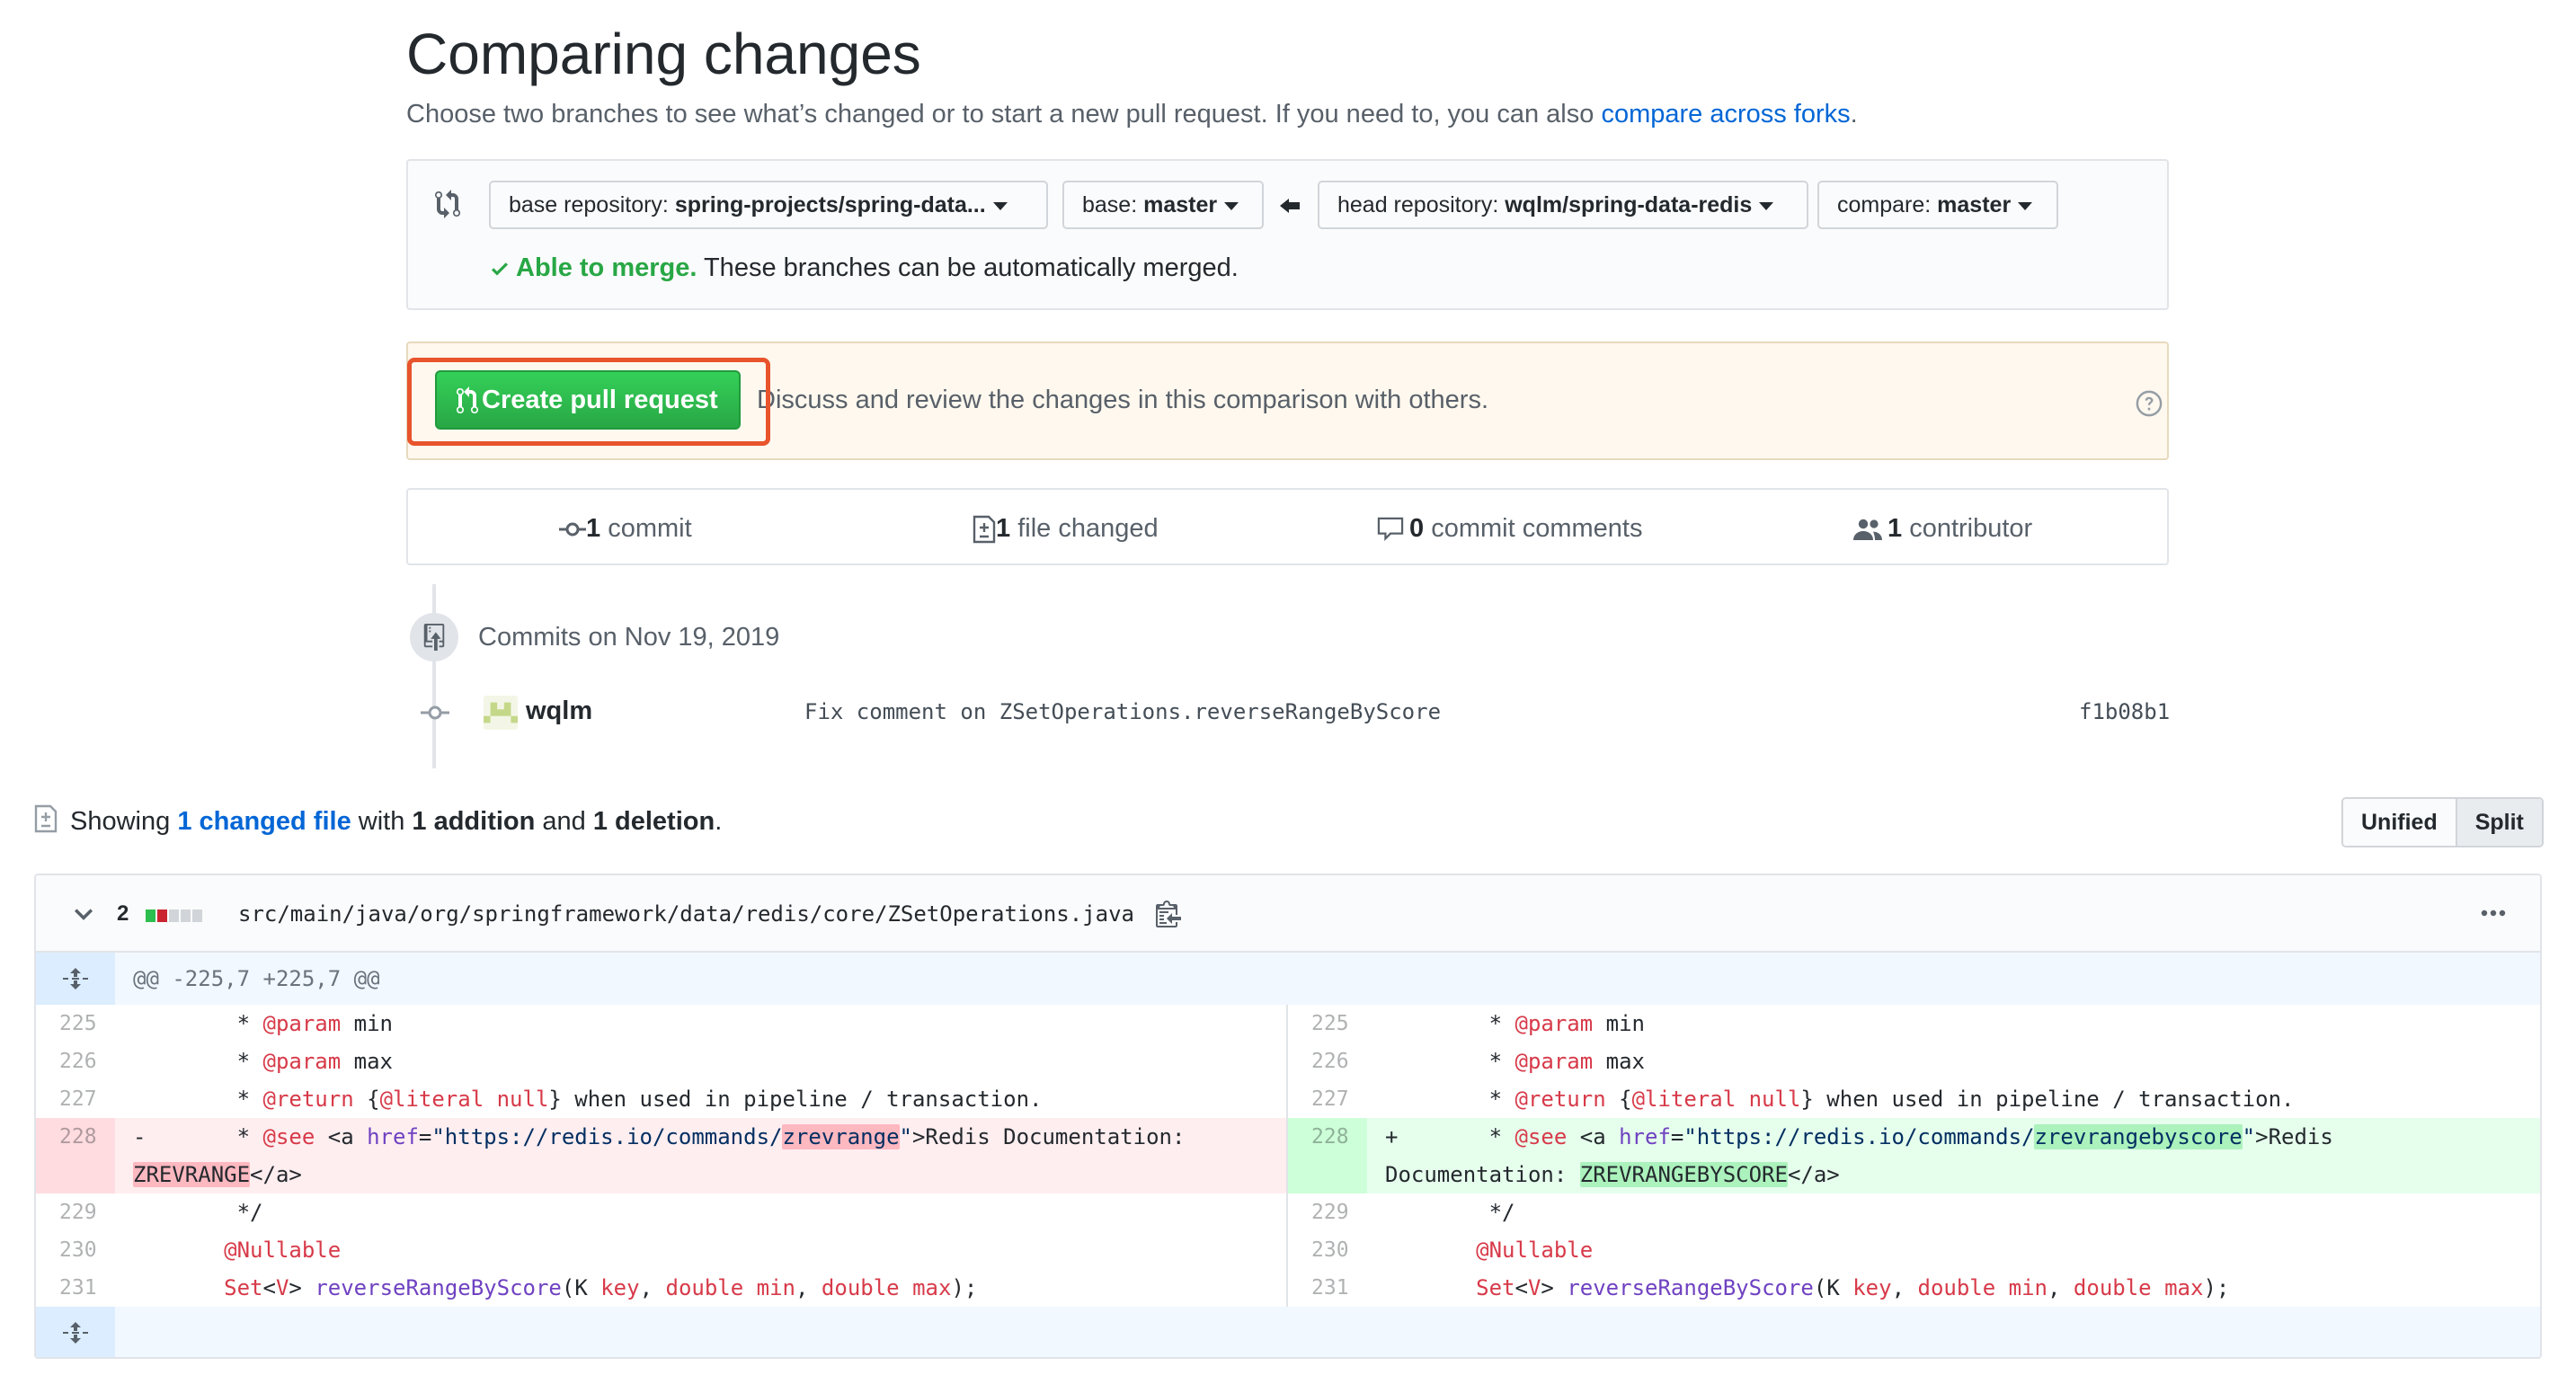 The image size is (2576, 1393). I want to click on arrow-left-icon, so click(1290, 206).